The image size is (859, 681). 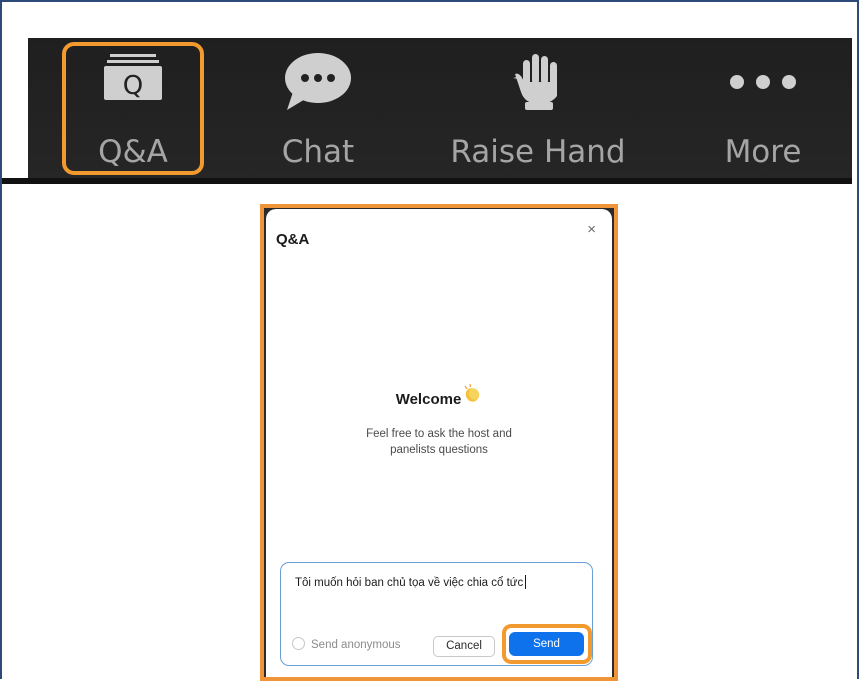 What do you see at coordinates (428, 399) in the screenshot?
I see `welcome-text: Welcome` at bounding box center [428, 399].